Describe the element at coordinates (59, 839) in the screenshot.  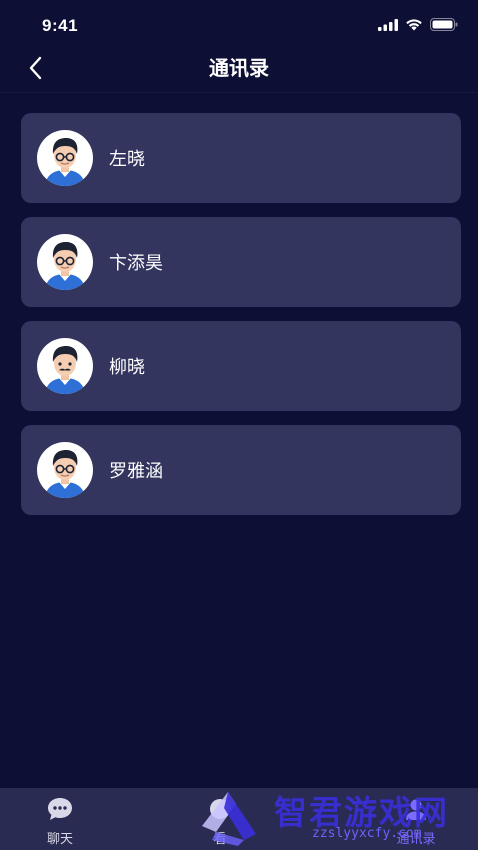
I see `tab-label: 聊天` at that location.